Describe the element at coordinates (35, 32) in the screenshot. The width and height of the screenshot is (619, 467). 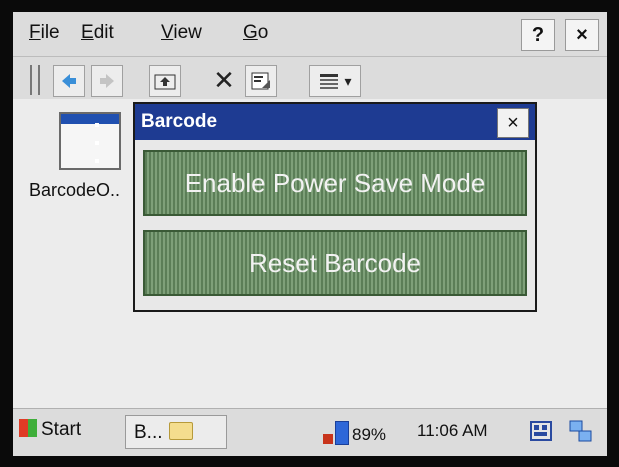
I see `menu-file-accel: F` at that location.